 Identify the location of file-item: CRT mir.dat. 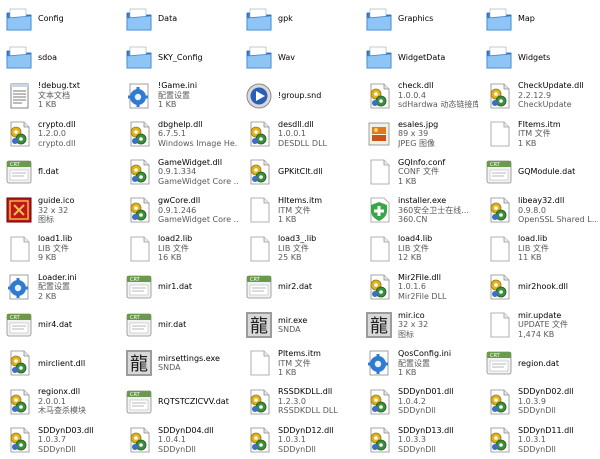
(180, 325).